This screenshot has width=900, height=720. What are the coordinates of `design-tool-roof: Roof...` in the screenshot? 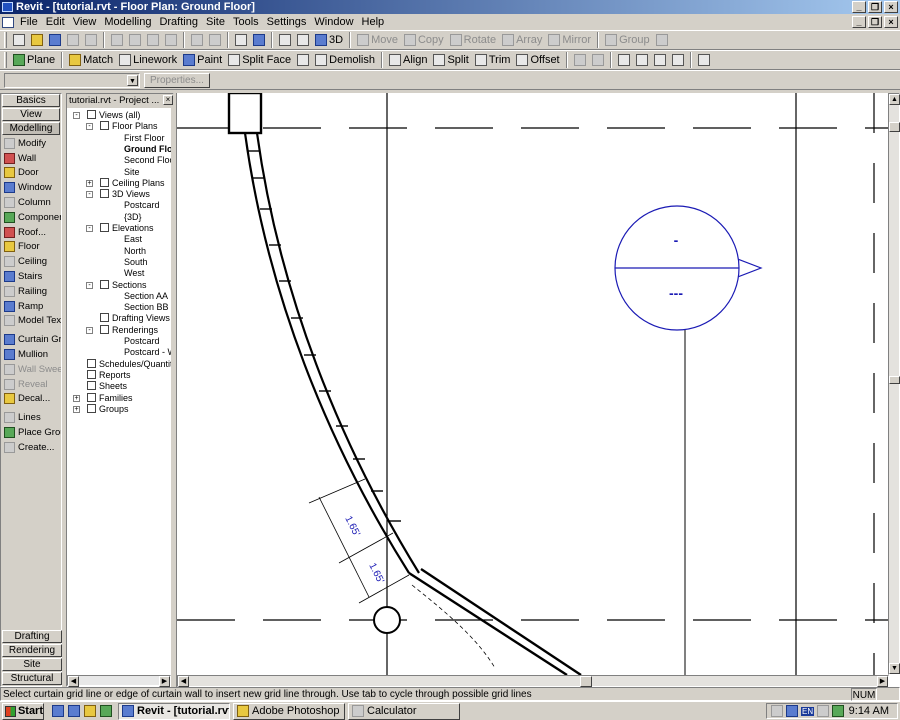 It's located at (31, 232).